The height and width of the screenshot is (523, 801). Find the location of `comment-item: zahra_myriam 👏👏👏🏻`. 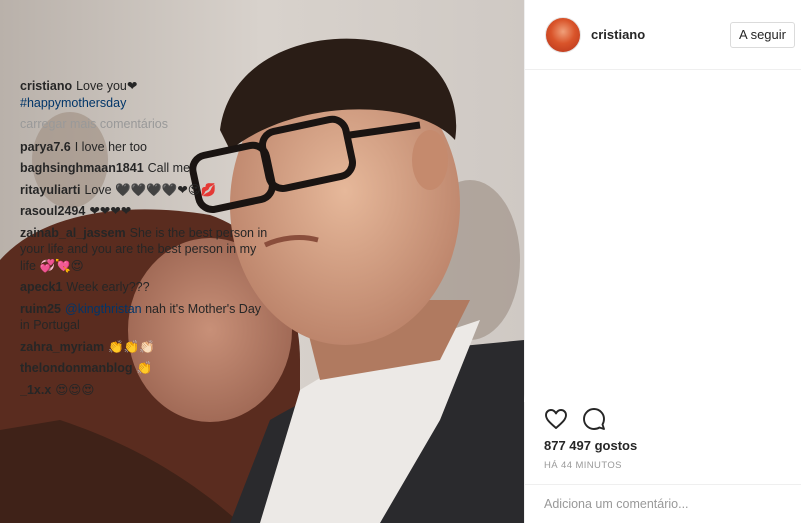

comment-item: zahra_myriam 👏👏👏🏻 is located at coordinates (145, 347).